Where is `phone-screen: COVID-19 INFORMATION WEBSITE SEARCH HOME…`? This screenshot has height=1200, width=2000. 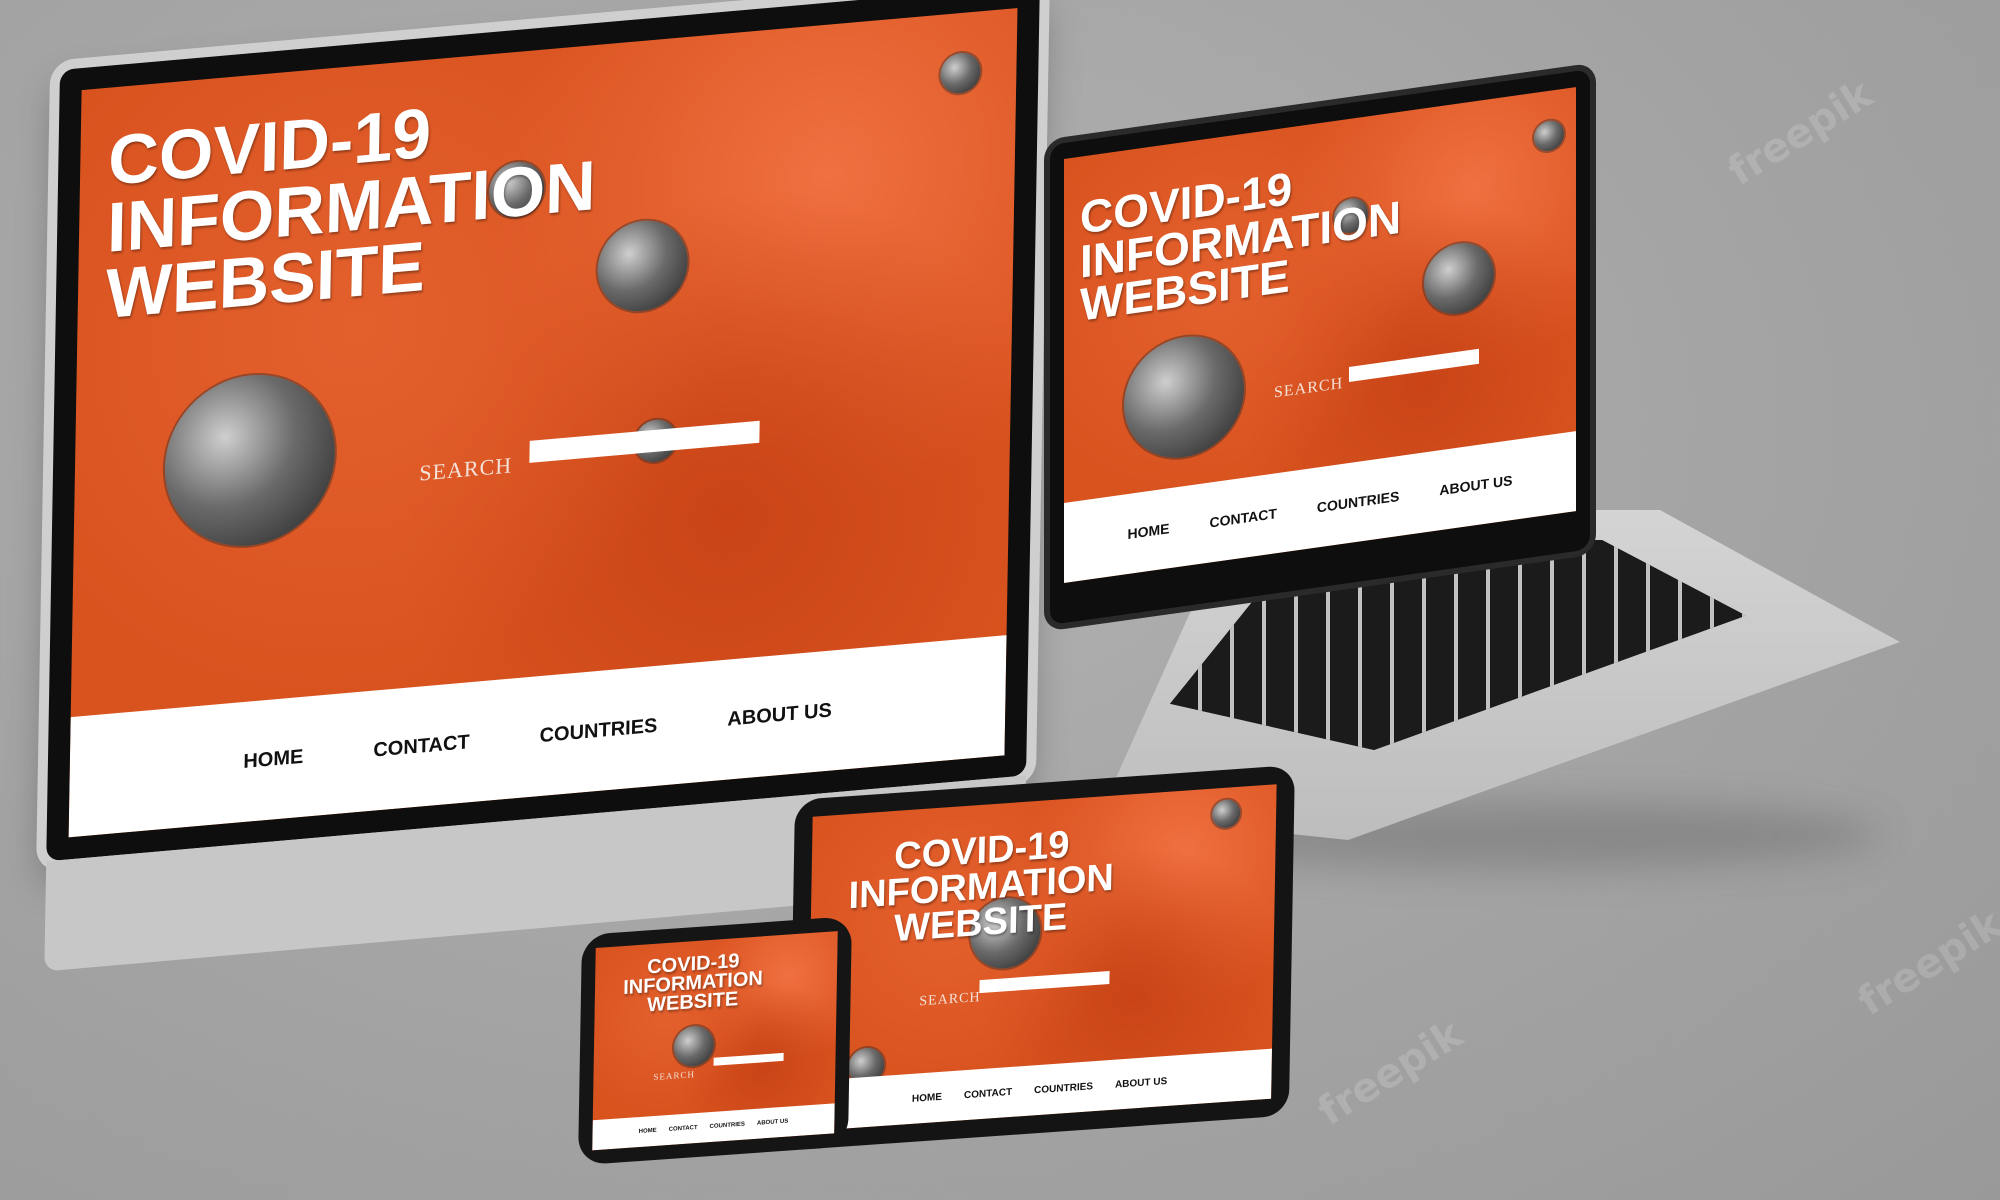
phone-screen: COVID-19 INFORMATION WEBSITE SEARCH HOME… is located at coordinates (715, 1041).